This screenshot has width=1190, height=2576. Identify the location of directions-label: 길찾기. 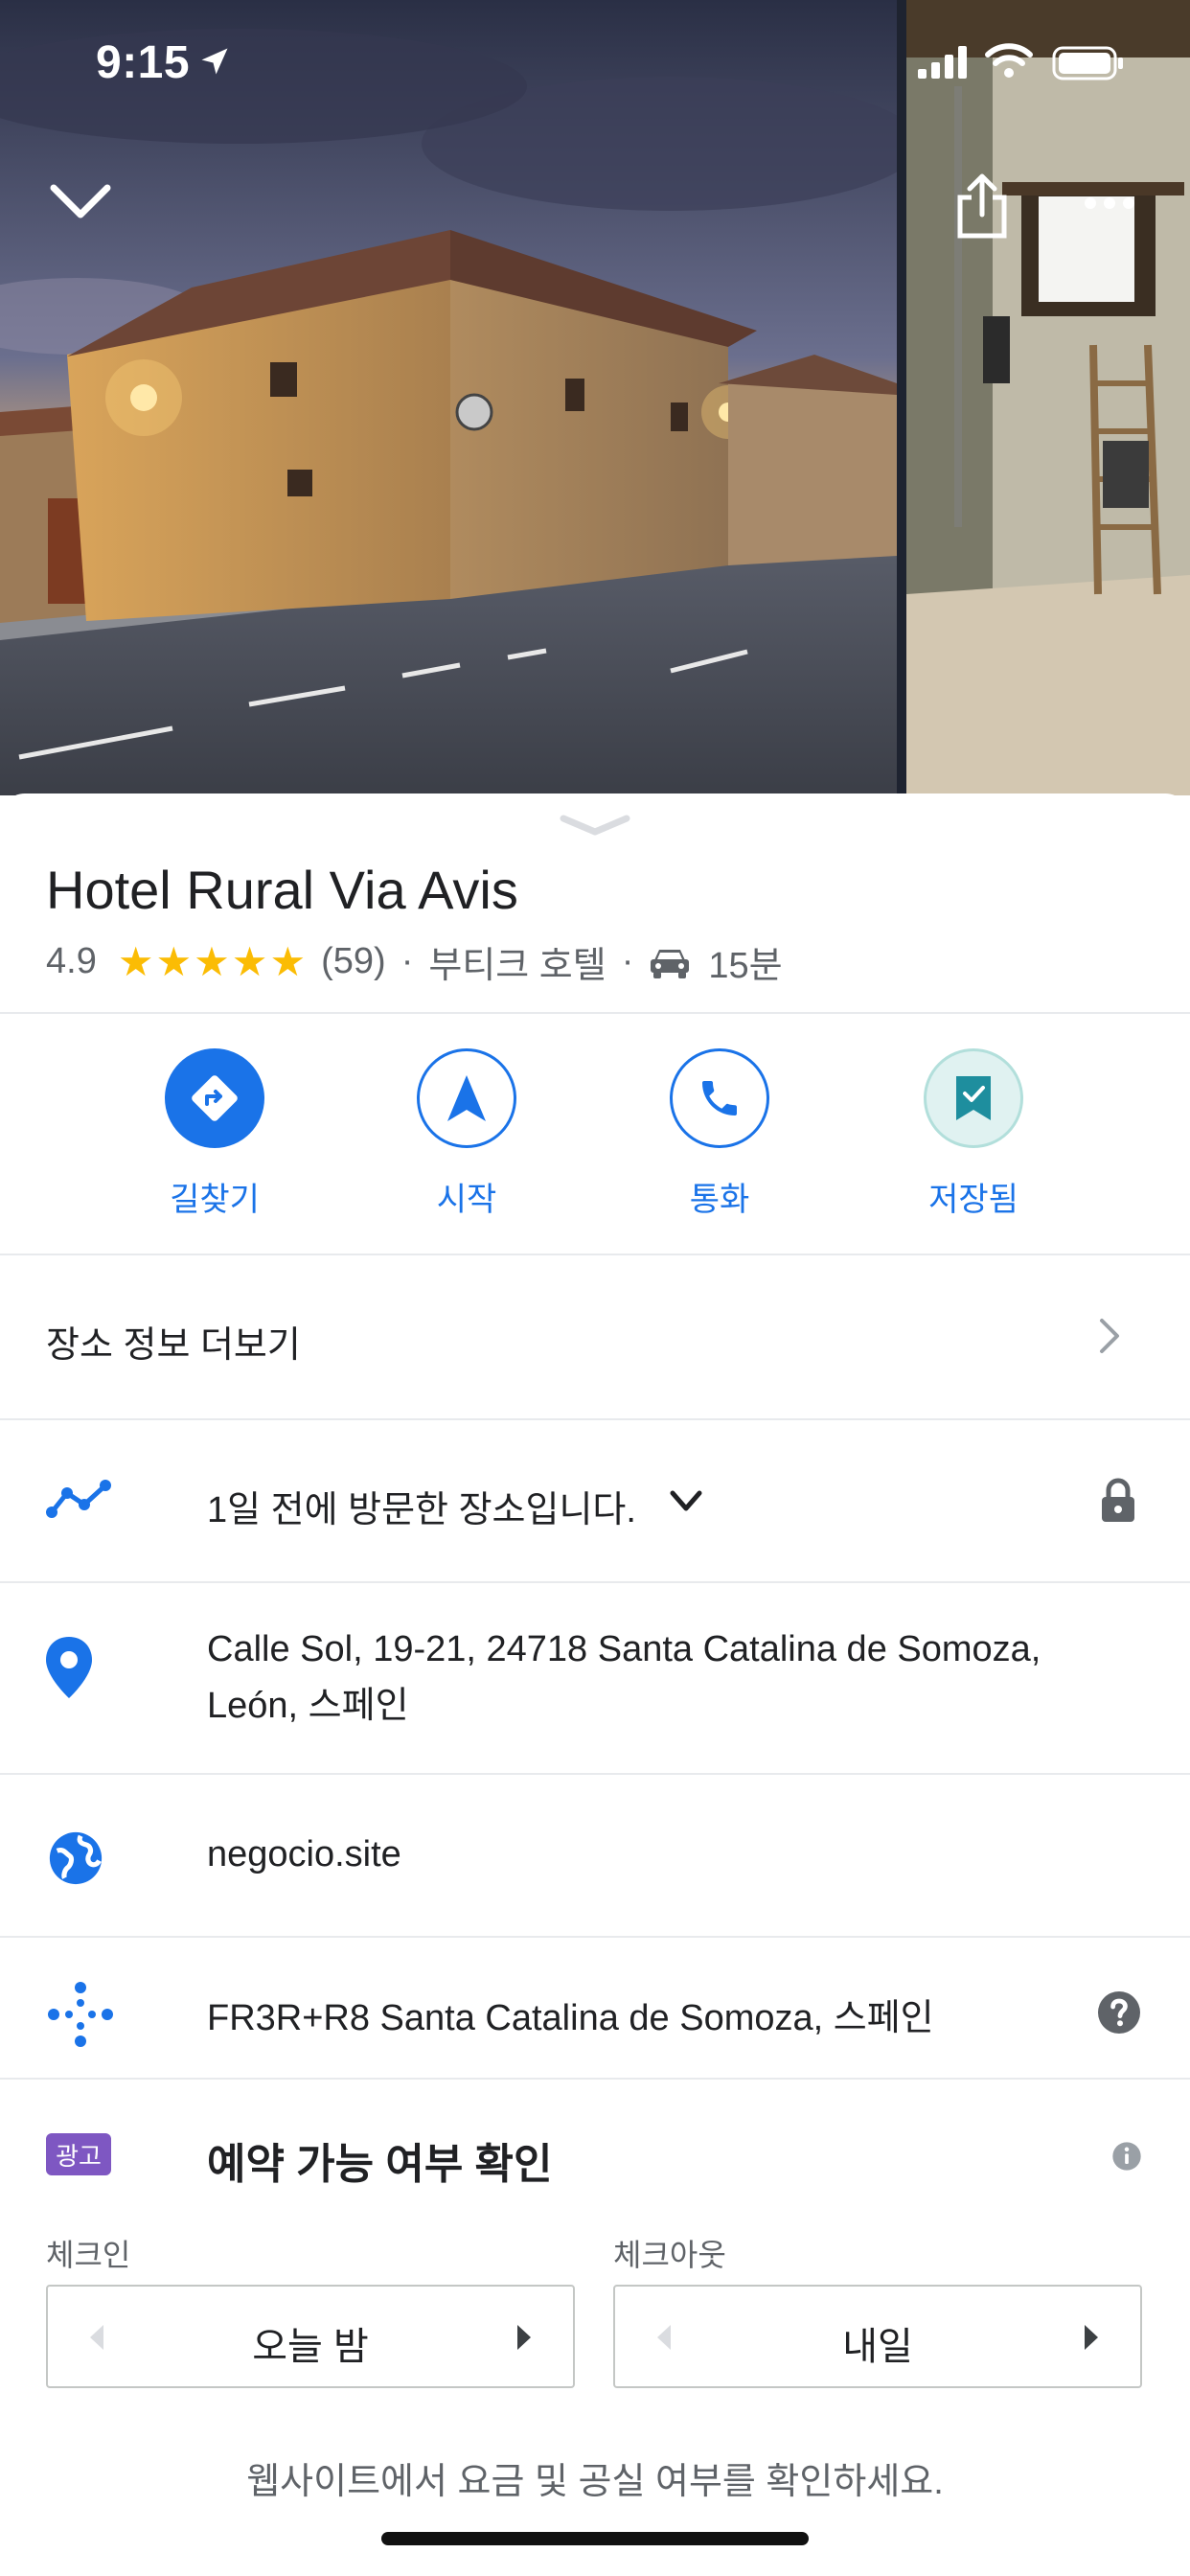
(215, 1200).